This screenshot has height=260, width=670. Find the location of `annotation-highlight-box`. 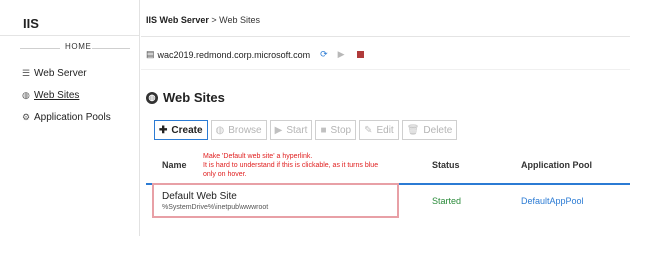

annotation-highlight-box is located at coordinates (275, 200).